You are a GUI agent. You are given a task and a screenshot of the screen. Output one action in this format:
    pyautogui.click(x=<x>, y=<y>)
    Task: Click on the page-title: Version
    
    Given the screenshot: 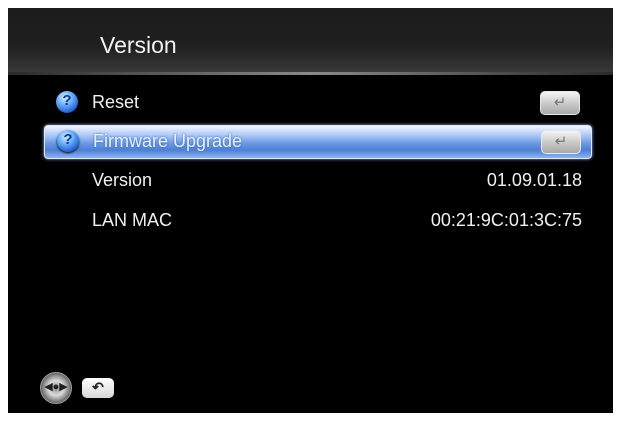 What is the action you would take?
    pyautogui.click(x=138, y=45)
    